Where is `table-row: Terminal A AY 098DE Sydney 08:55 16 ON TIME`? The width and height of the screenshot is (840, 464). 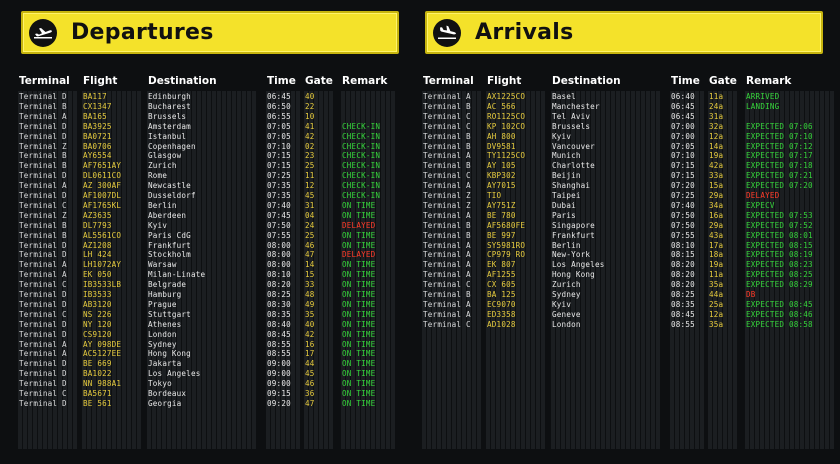 table-row: Terminal A AY 098DE Sydney 08:55 16 ON TIME is located at coordinates (207, 345).